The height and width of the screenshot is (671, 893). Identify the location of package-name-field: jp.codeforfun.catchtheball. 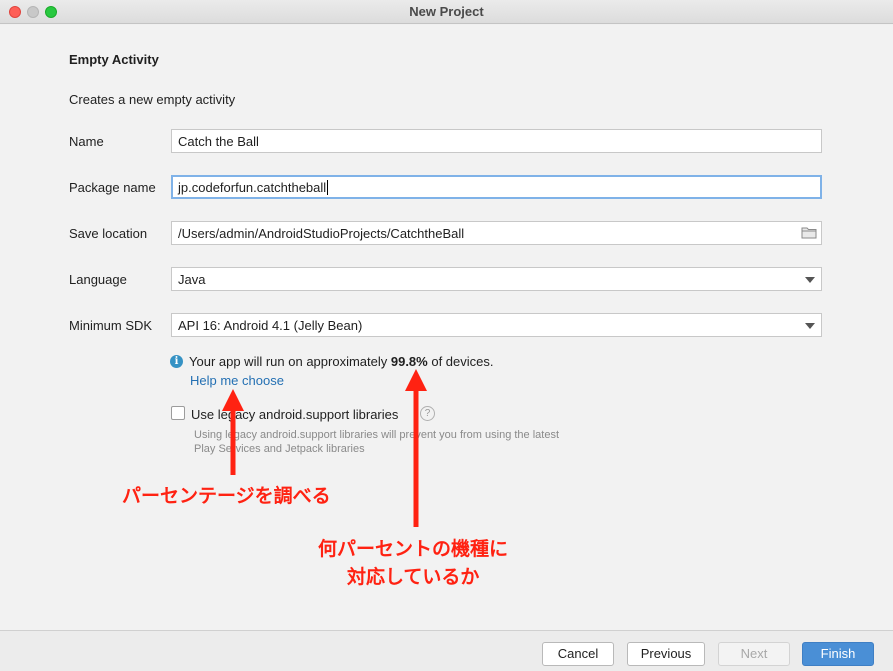
(496, 187).